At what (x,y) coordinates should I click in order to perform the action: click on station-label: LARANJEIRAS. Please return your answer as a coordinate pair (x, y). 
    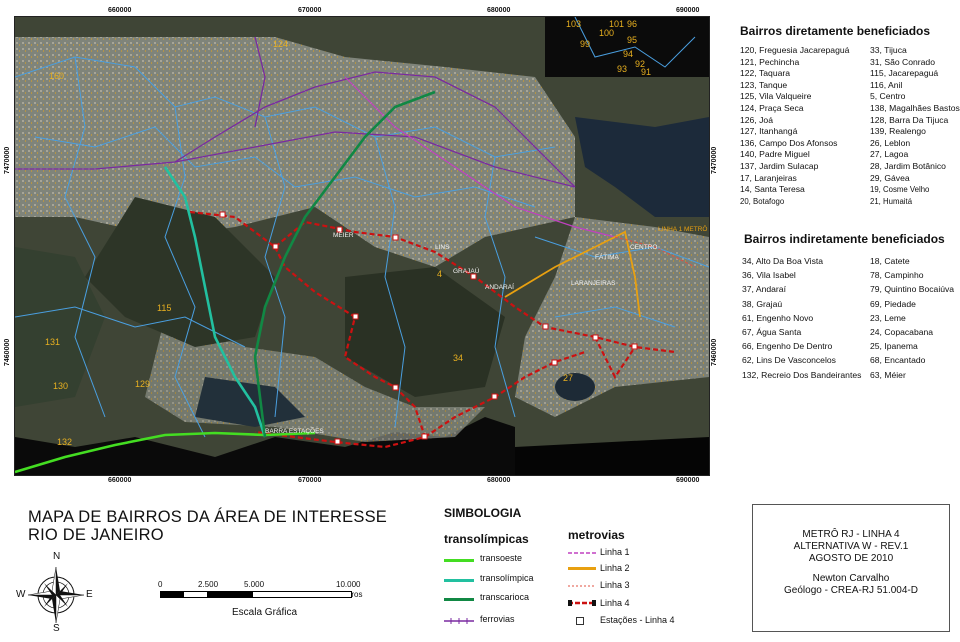
    Looking at the image, I should click on (593, 283).